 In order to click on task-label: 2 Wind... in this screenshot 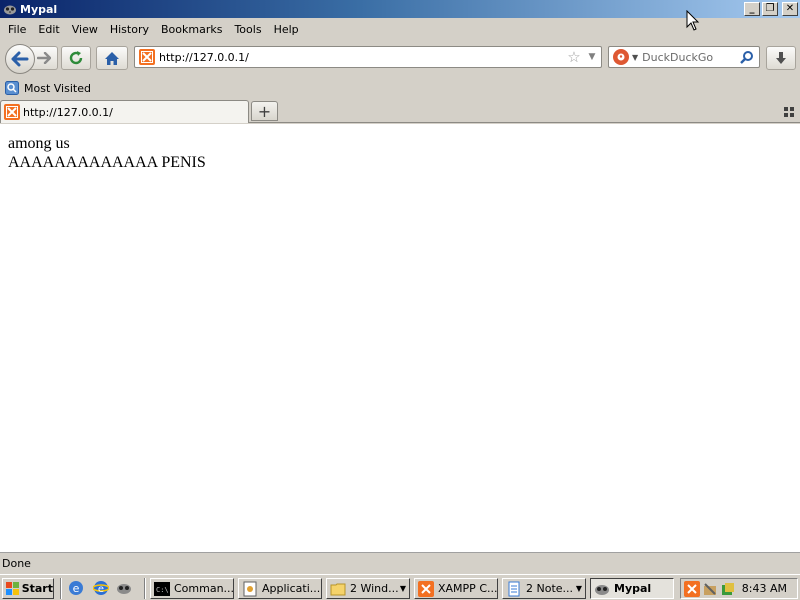, I will do `click(374, 588)`.